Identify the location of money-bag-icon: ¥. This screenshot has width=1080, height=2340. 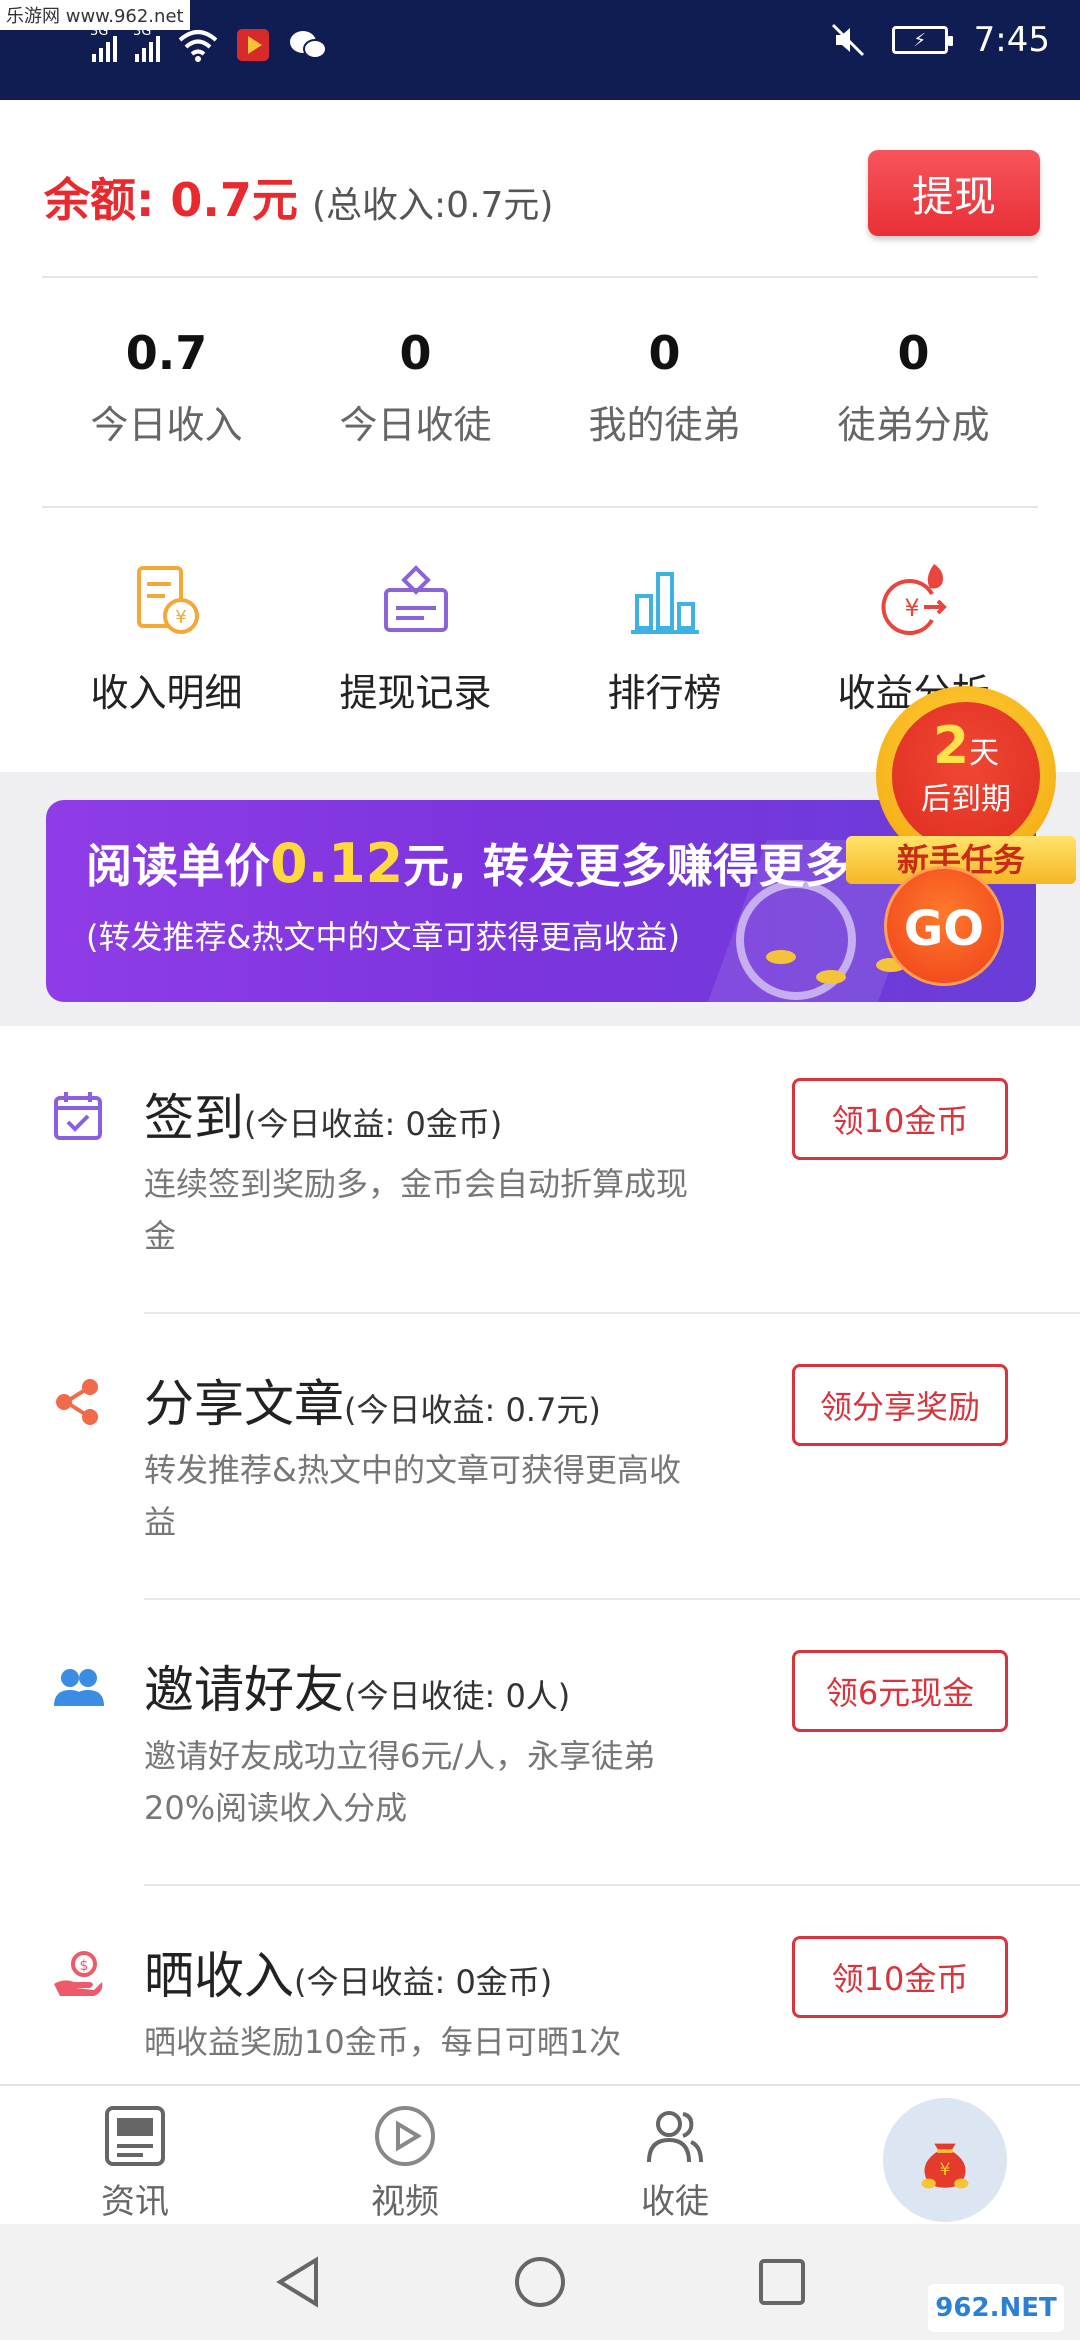
(945, 2166).